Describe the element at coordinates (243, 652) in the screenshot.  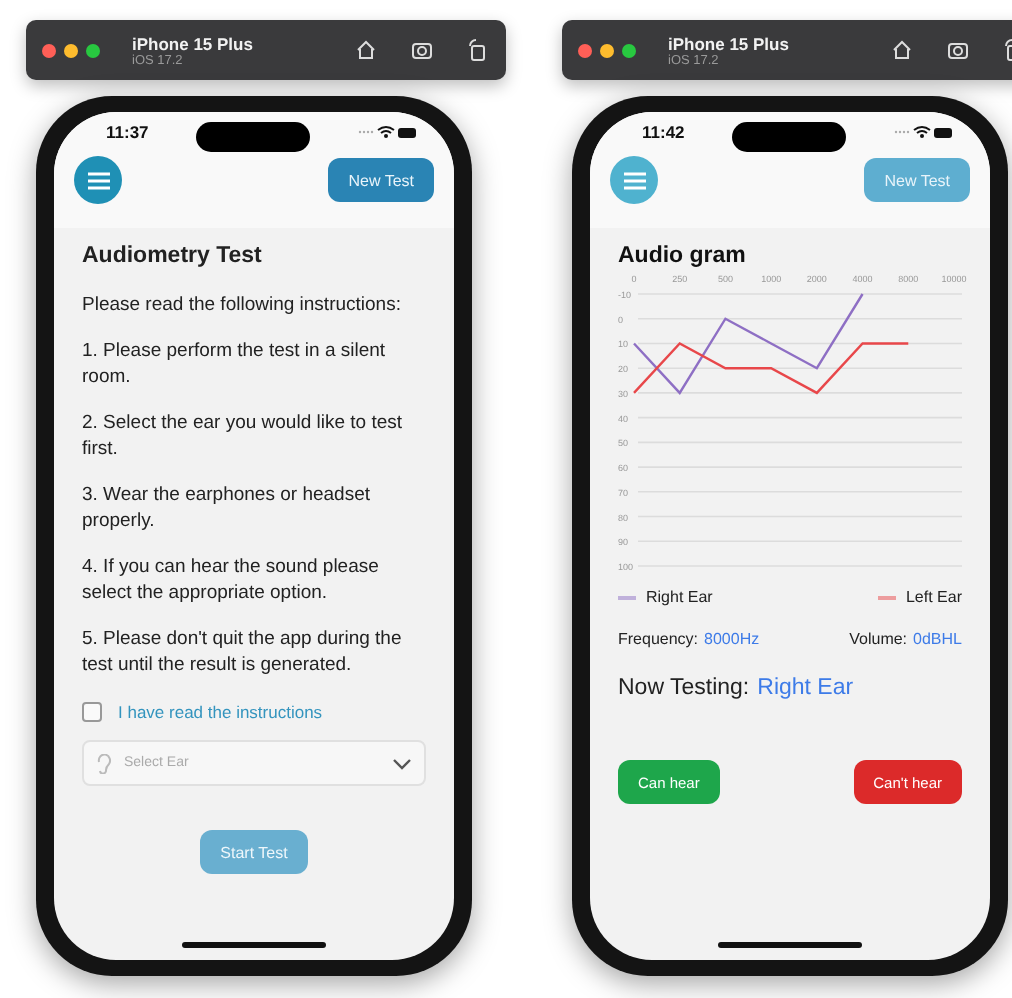
I see `instruction-text: 5. Please don't quit the app during the test until the result is generated.` at that location.